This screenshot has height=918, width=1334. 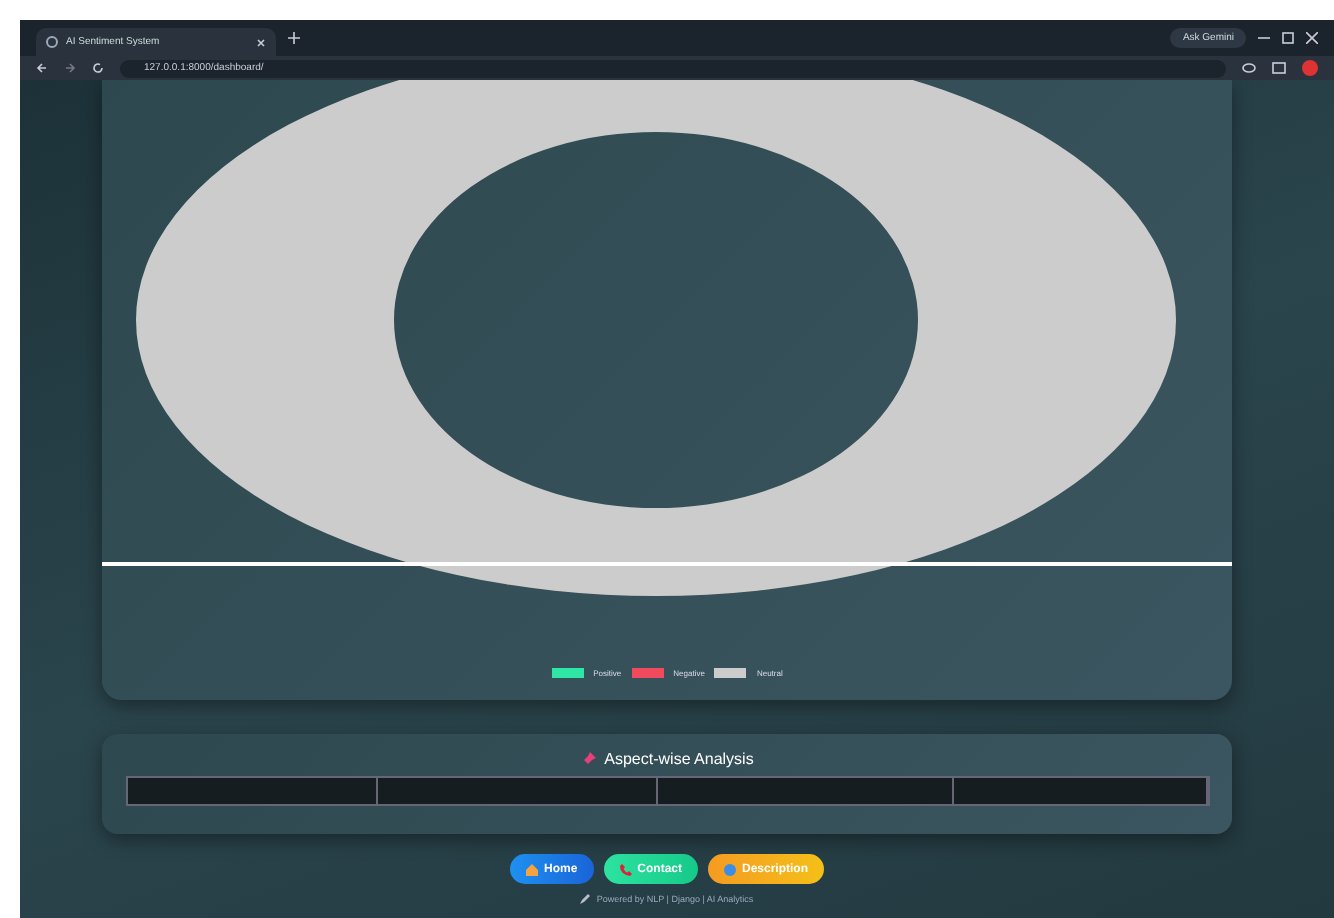 What do you see at coordinates (98, 68) in the screenshot?
I see `reload-icon` at bounding box center [98, 68].